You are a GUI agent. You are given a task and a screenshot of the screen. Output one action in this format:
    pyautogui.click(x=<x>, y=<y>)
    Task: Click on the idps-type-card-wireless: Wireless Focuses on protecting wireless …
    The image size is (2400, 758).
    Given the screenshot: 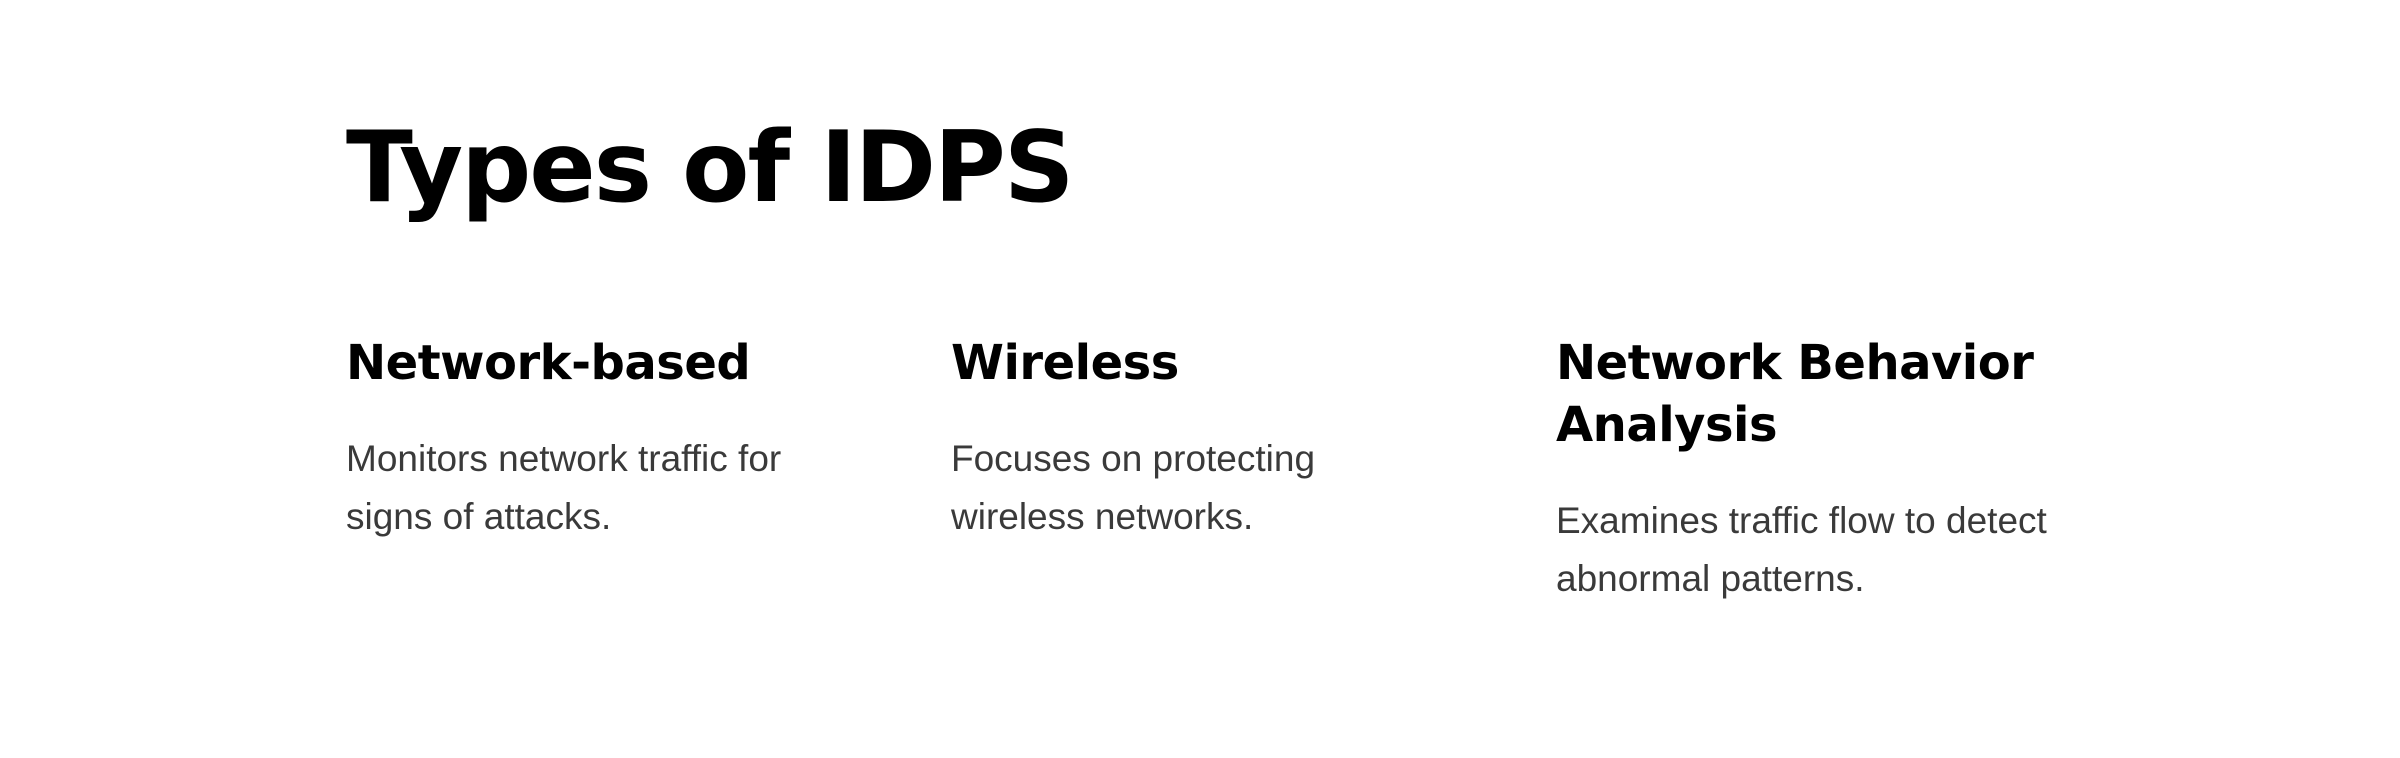 What is the action you would take?
    pyautogui.click(x=1231, y=439)
    